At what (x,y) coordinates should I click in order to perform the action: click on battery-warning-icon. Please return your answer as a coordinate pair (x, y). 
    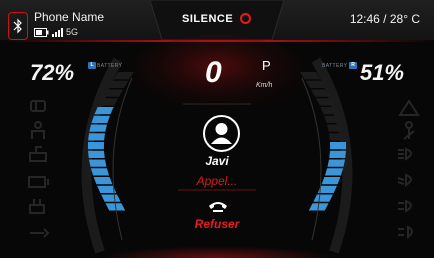
    Looking at the image, I should click on (38, 182).